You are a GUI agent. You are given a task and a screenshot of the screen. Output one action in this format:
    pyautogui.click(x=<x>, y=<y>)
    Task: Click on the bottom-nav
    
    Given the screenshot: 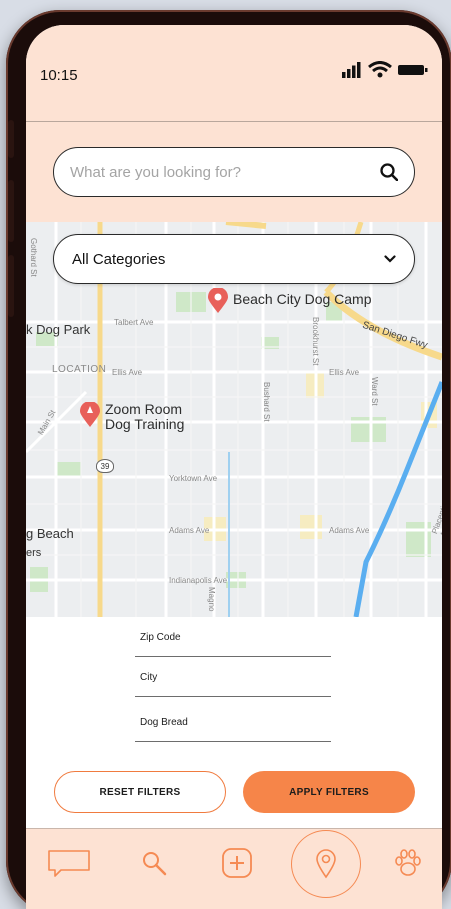 What is the action you would take?
    pyautogui.click(x=234, y=868)
    